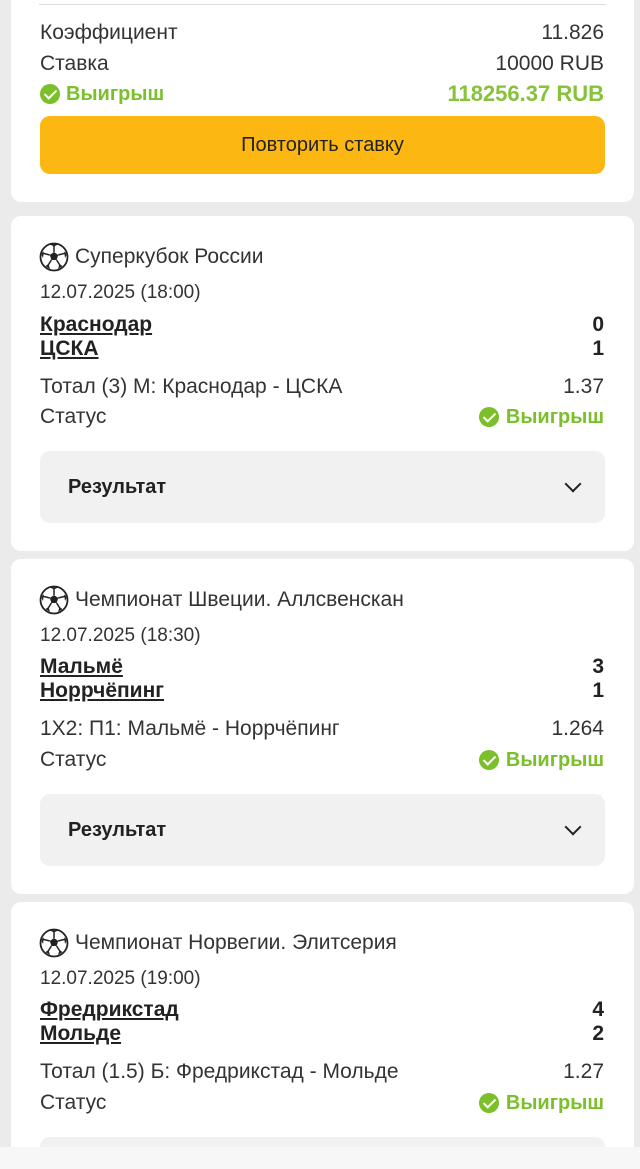 The height and width of the screenshot is (1169, 640). I want to click on coefficient-label: Коэффициент, so click(109, 32).